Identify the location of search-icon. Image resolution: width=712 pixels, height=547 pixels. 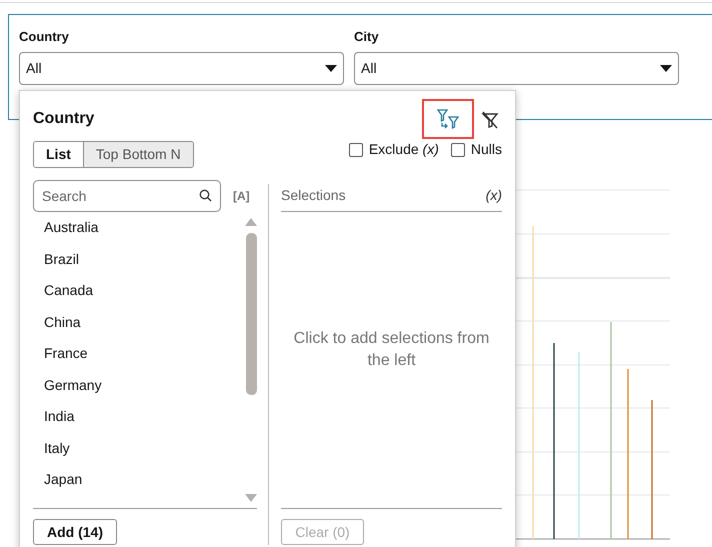
(205, 195).